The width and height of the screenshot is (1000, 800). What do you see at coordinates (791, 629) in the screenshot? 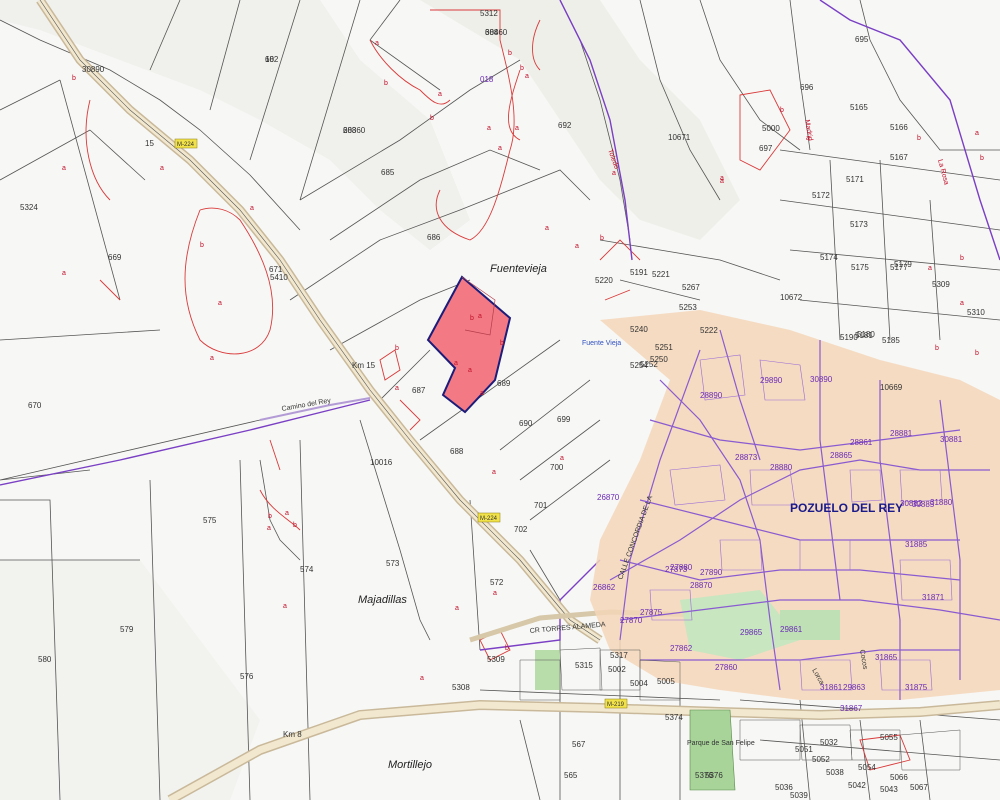
I see `parcel-number-urban: 29861` at bounding box center [791, 629].